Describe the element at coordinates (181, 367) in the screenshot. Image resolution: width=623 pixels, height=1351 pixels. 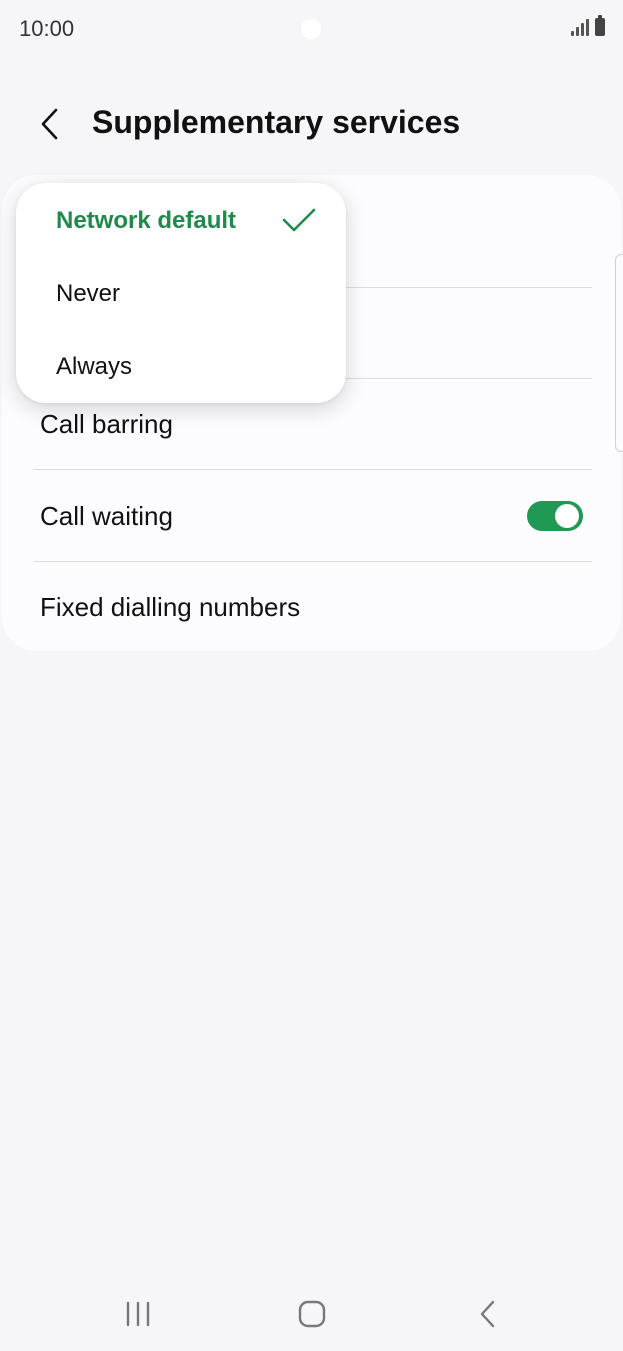
I see `menu-option-always: Always` at that location.